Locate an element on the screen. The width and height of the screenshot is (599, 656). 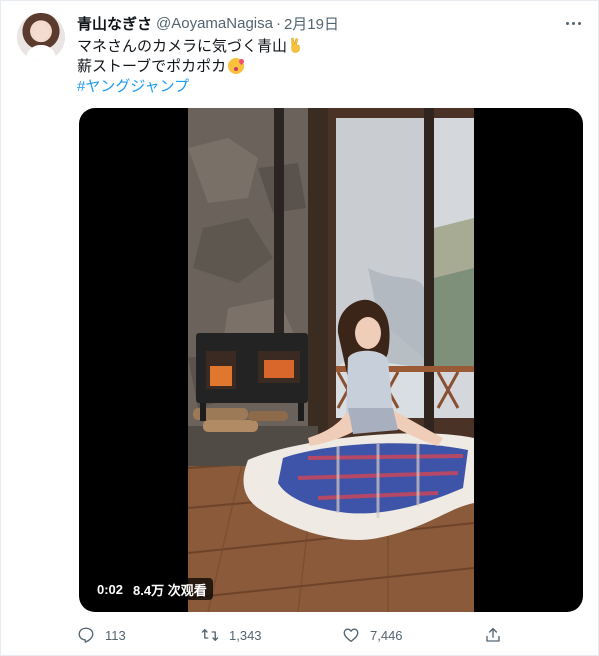
more-icon is located at coordinates (573, 23).